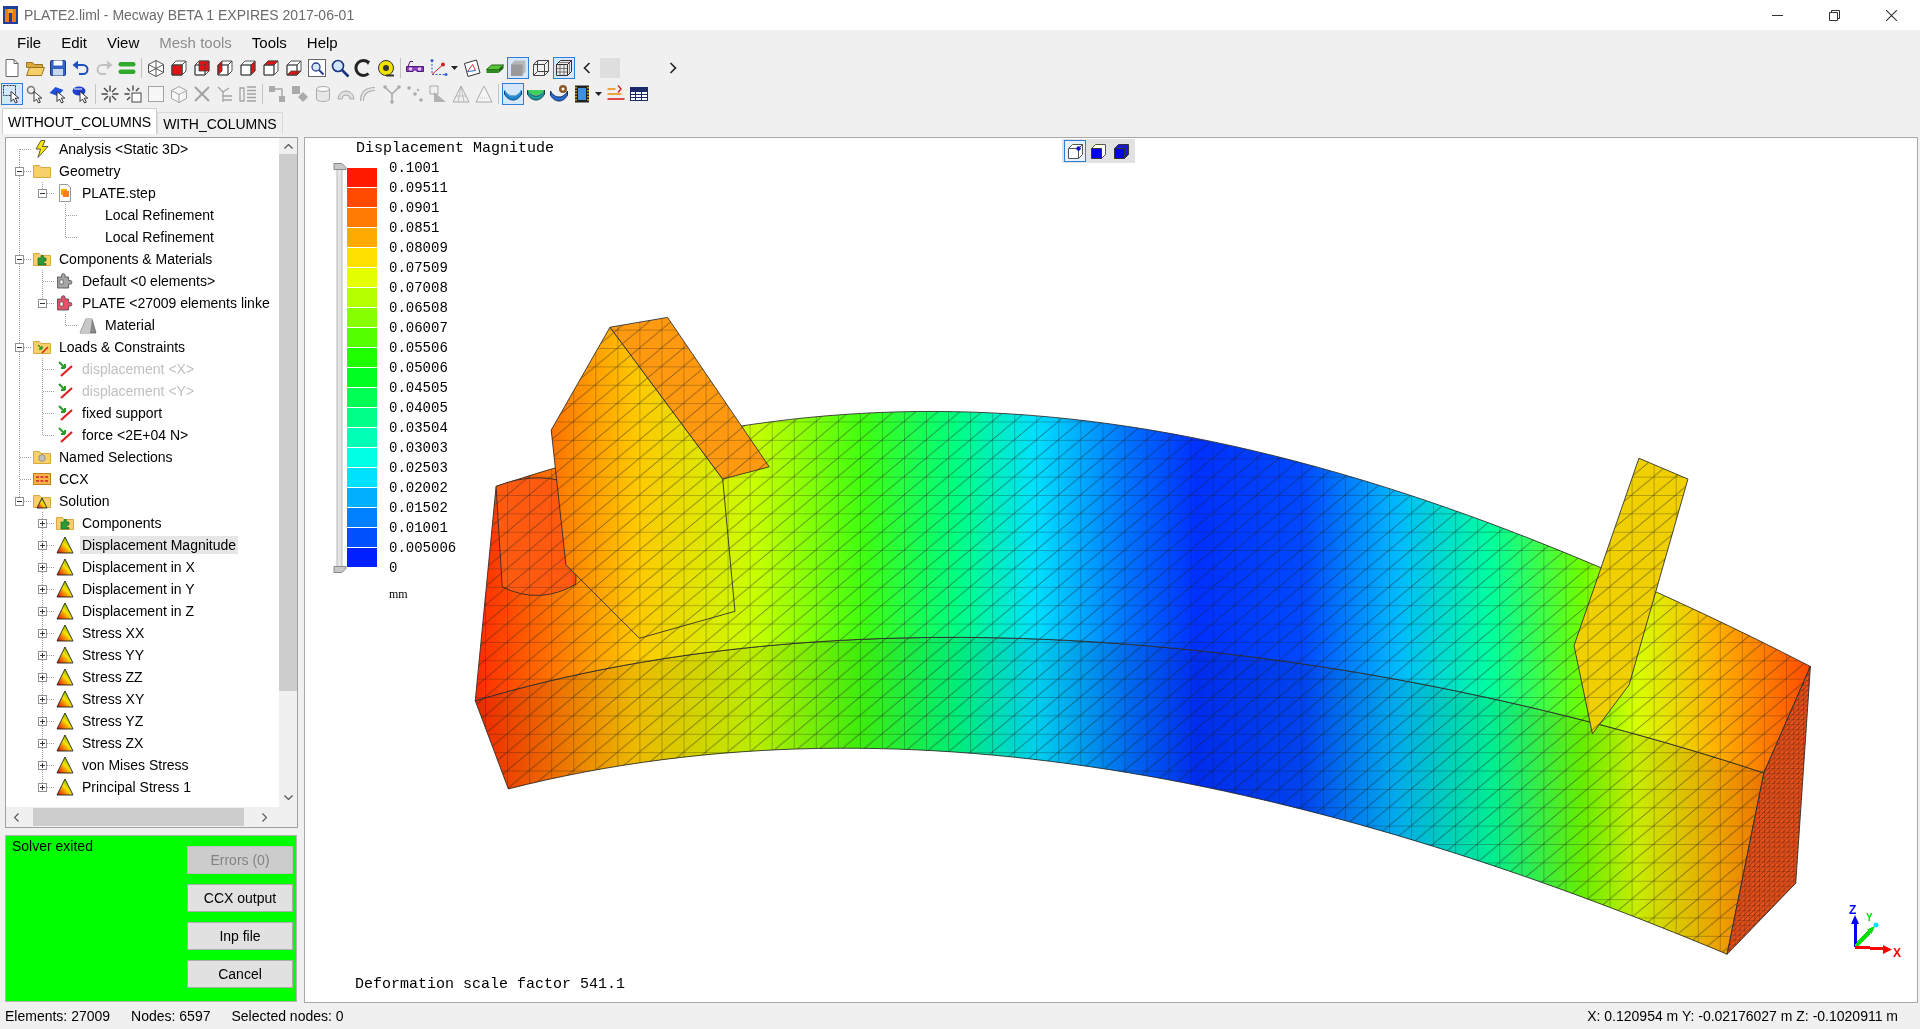  I want to click on wireframe-cube-icon, so click(156, 68).